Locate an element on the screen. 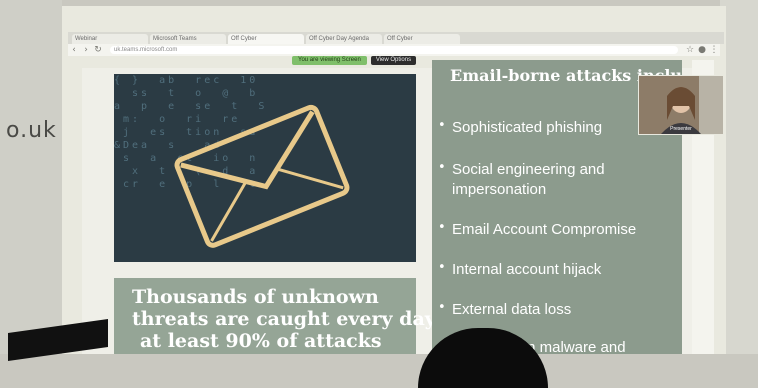 The height and width of the screenshot is (388, 758). browser-tab: Off Cyber Day Agenda is located at coordinates (344, 39).